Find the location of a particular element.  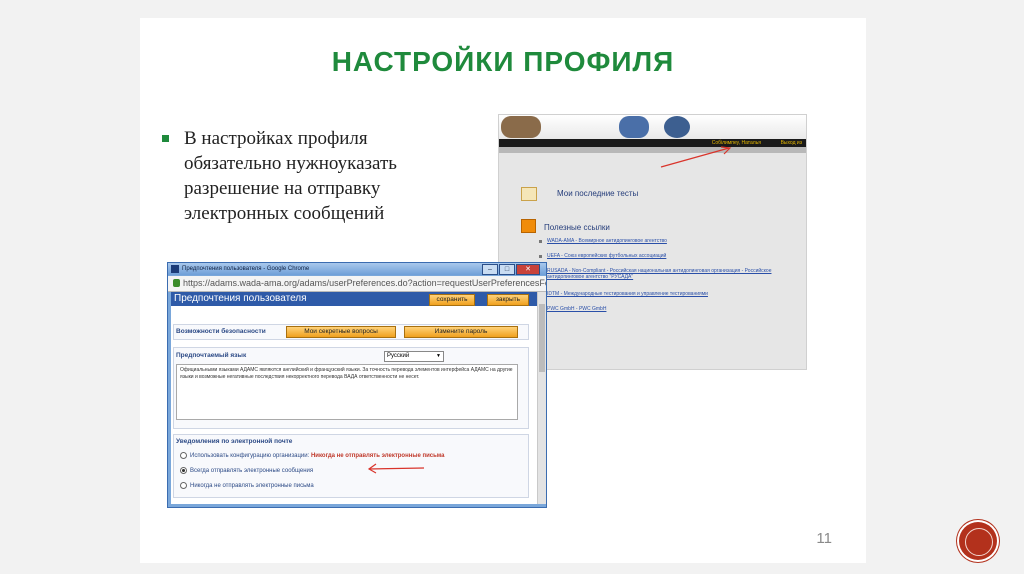

my-tests-link: Мои последние тесты is located at coordinates (597, 193).